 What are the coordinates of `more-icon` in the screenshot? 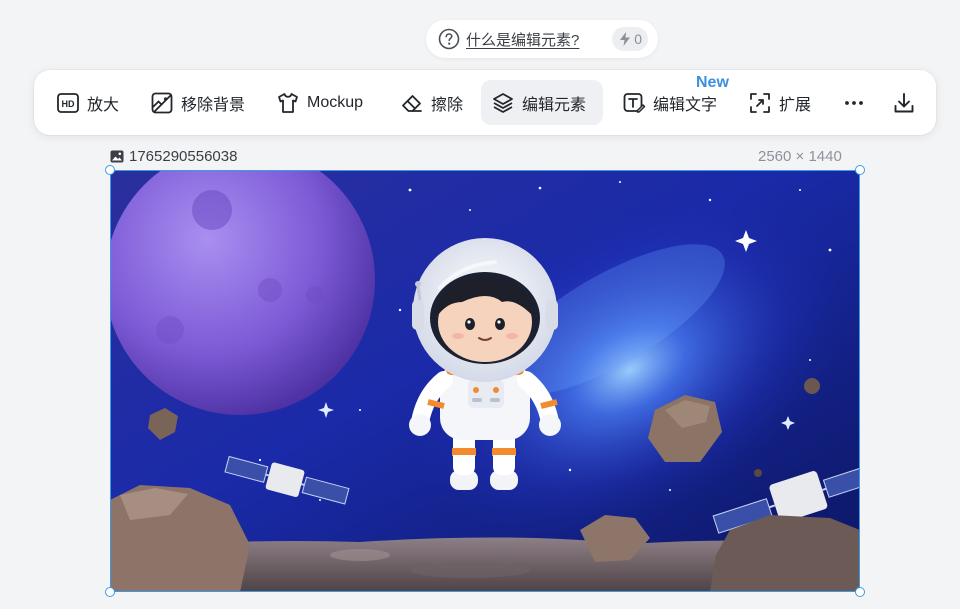 It's located at (854, 103).